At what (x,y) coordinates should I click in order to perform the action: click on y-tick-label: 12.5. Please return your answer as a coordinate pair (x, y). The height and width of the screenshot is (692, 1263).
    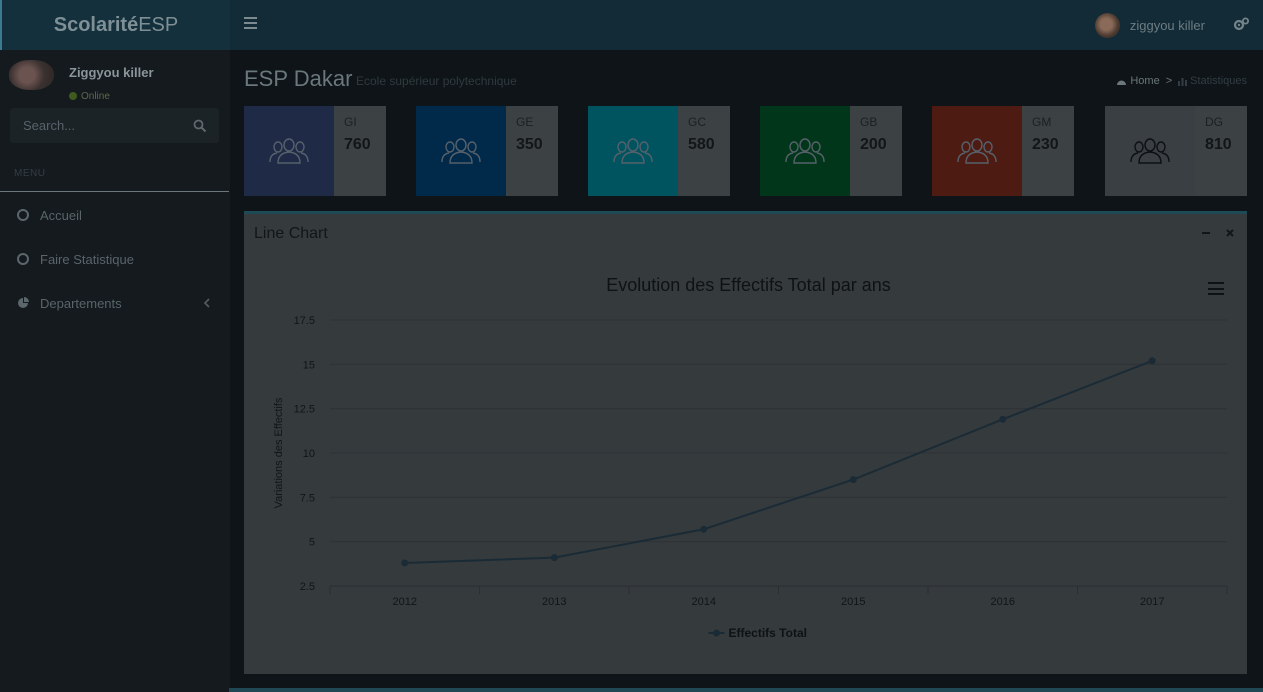
    Looking at the image, I should click on (304, 410).